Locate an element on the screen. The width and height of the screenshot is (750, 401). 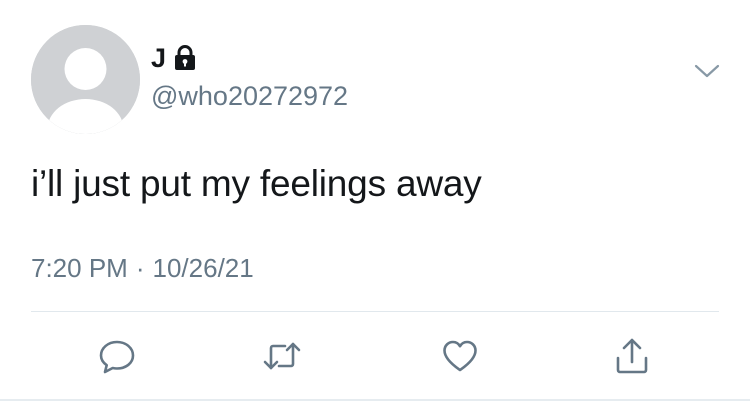
avatar is located at coordinates (85, 79).